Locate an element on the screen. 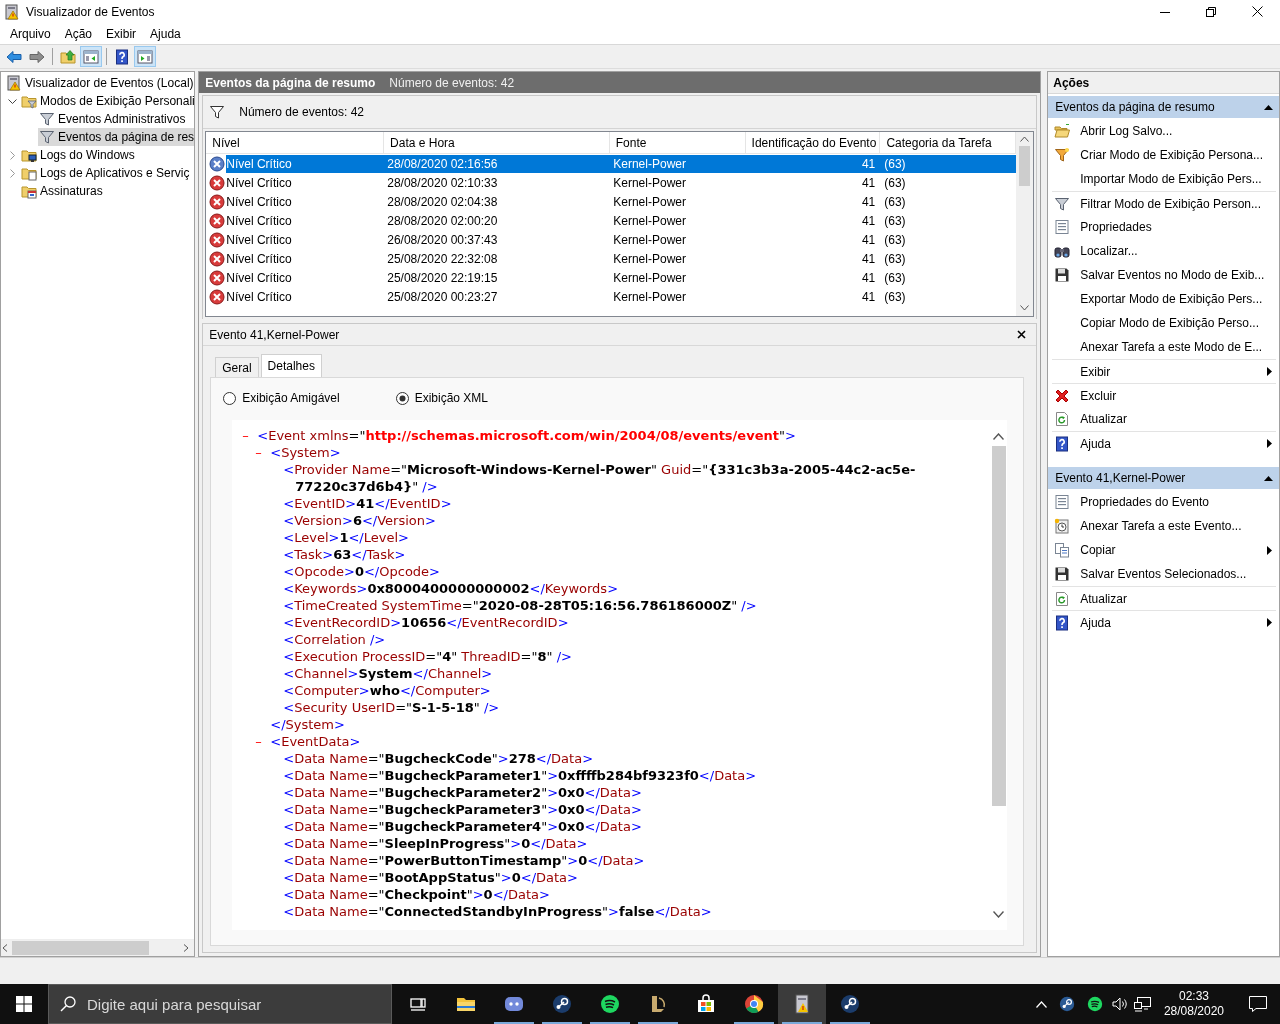 The width and height of the screenshot is (1280, 1024). table-row: Nível Crítico 26/08/2020 00:37:43 Kernel-Power 41 (63) is located at coordinates (621, 239).